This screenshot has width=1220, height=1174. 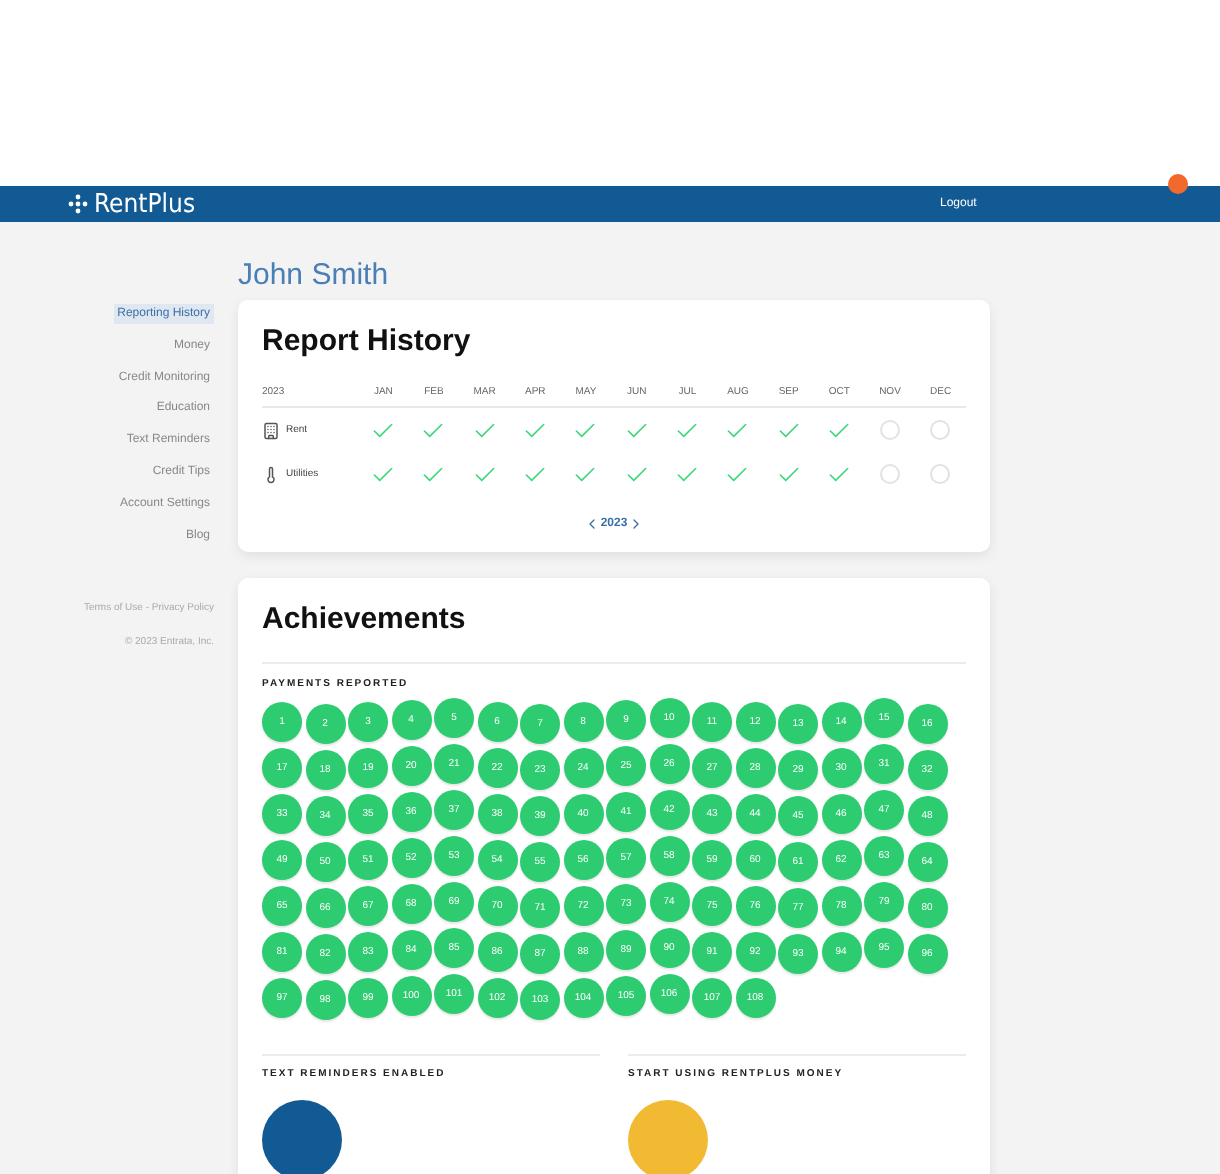 What do you see at coordinates (271, 474) in the screenshot?
I see `thermometer-icon` at bounding box center [271, 474].